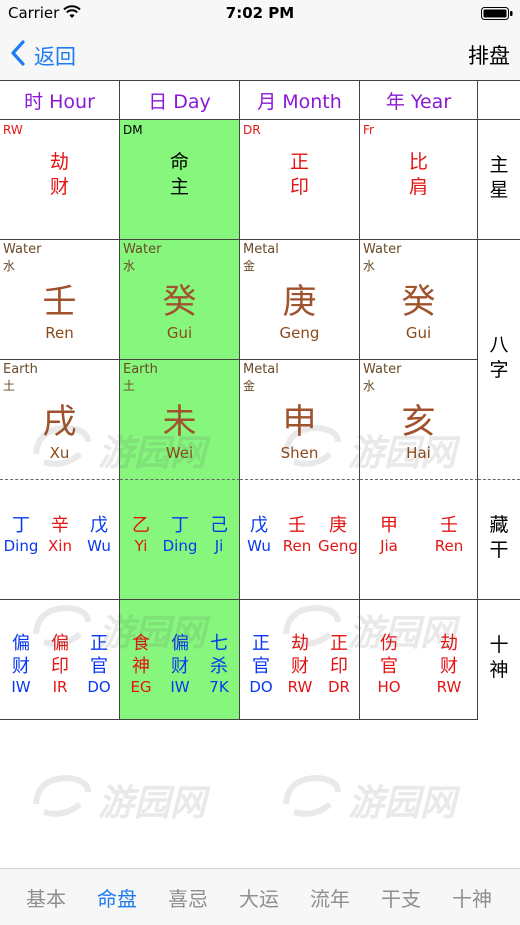 The height and width of the screenshot is (925, 520). I want to click on side-label-char: 主, so click(499, 165).